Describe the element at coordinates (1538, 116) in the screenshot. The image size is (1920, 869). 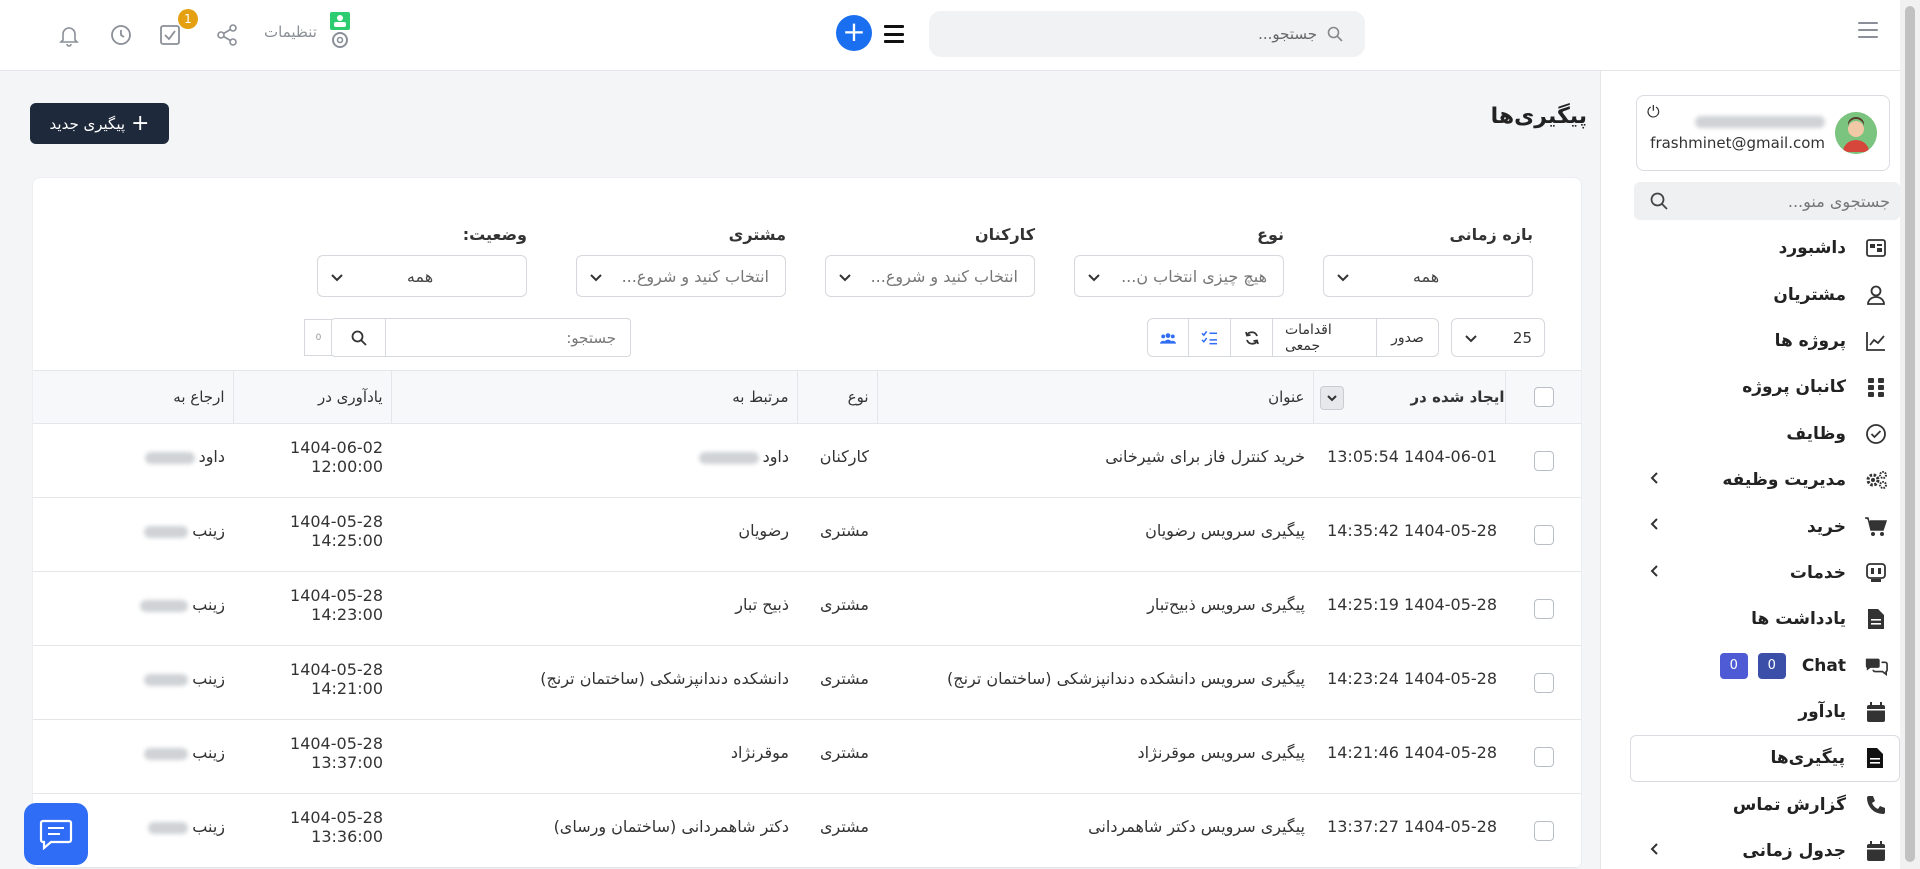
I see `page-title: پیگیری‌ها` at that location.